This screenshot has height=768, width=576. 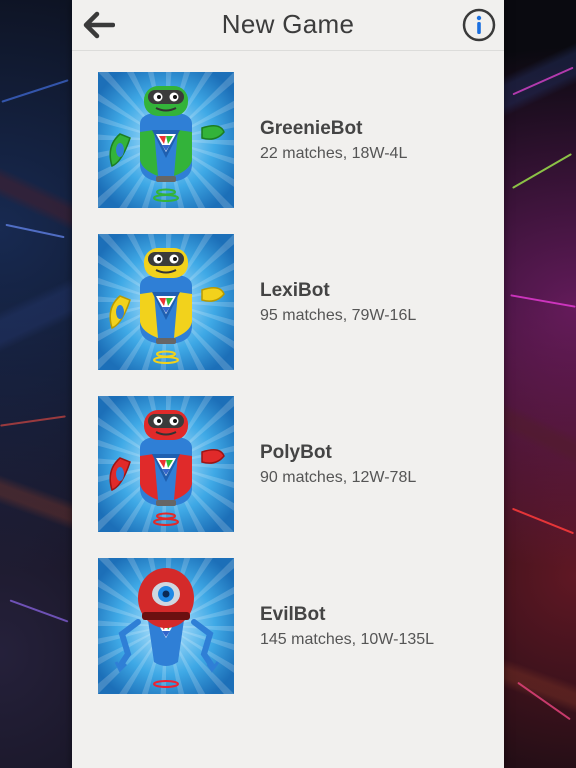 I want to click on info-button, so click(x=479, y=25).